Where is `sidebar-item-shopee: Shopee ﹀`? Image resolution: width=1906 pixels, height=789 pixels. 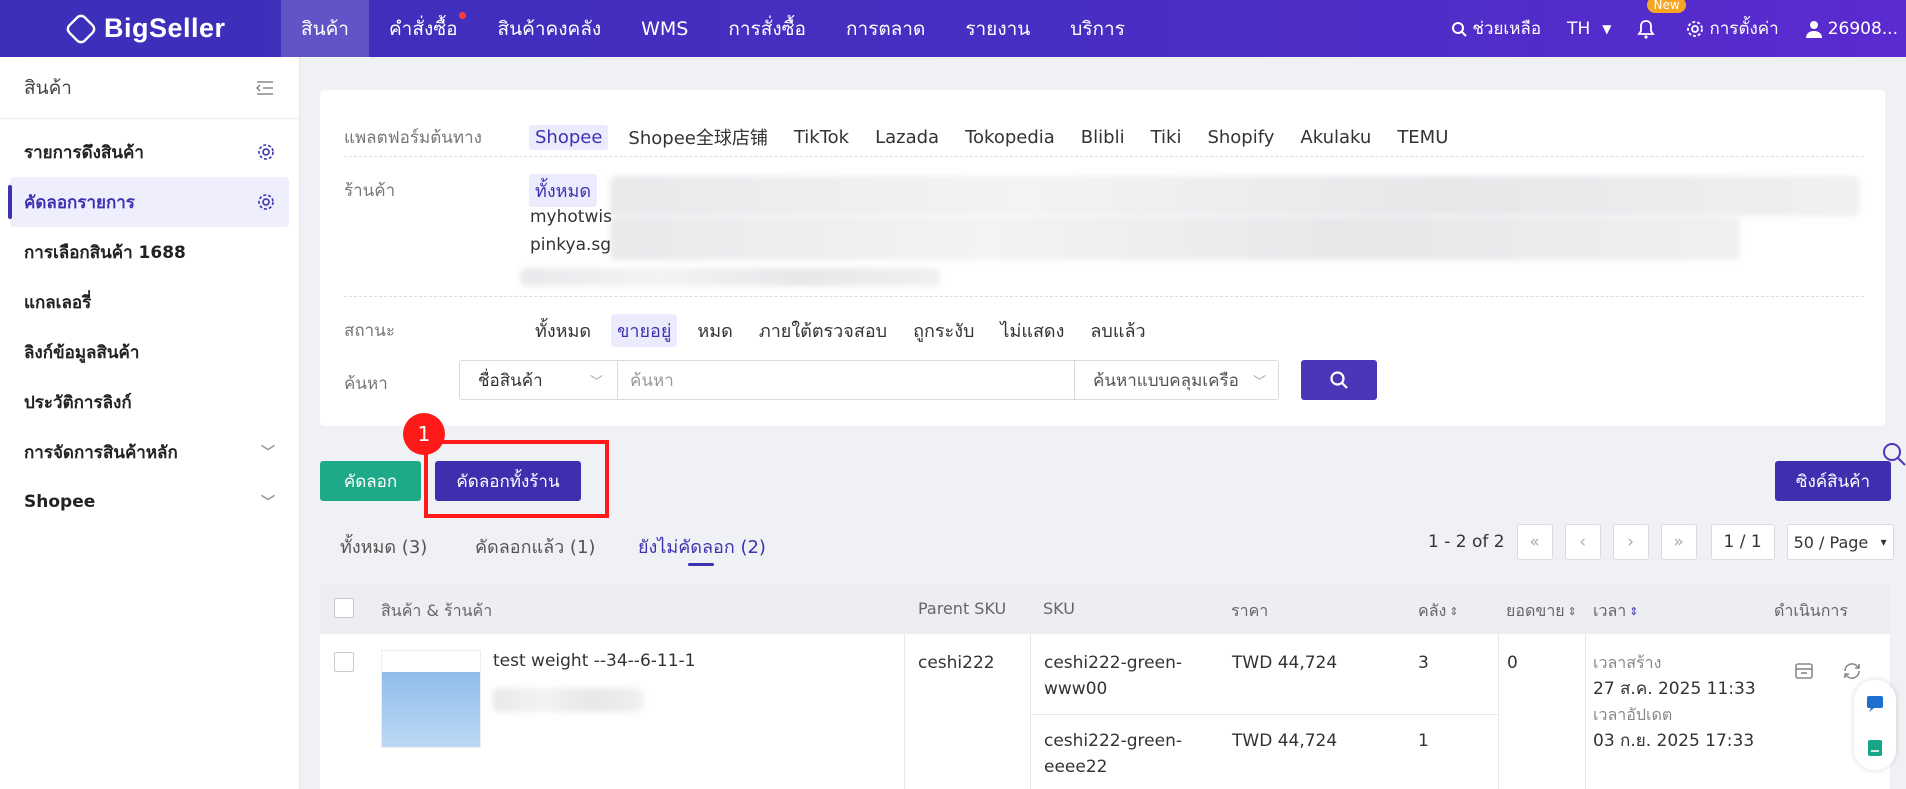 sidebar-item-shopee: Shopee ﹀ is located at coordinates (149, 502).